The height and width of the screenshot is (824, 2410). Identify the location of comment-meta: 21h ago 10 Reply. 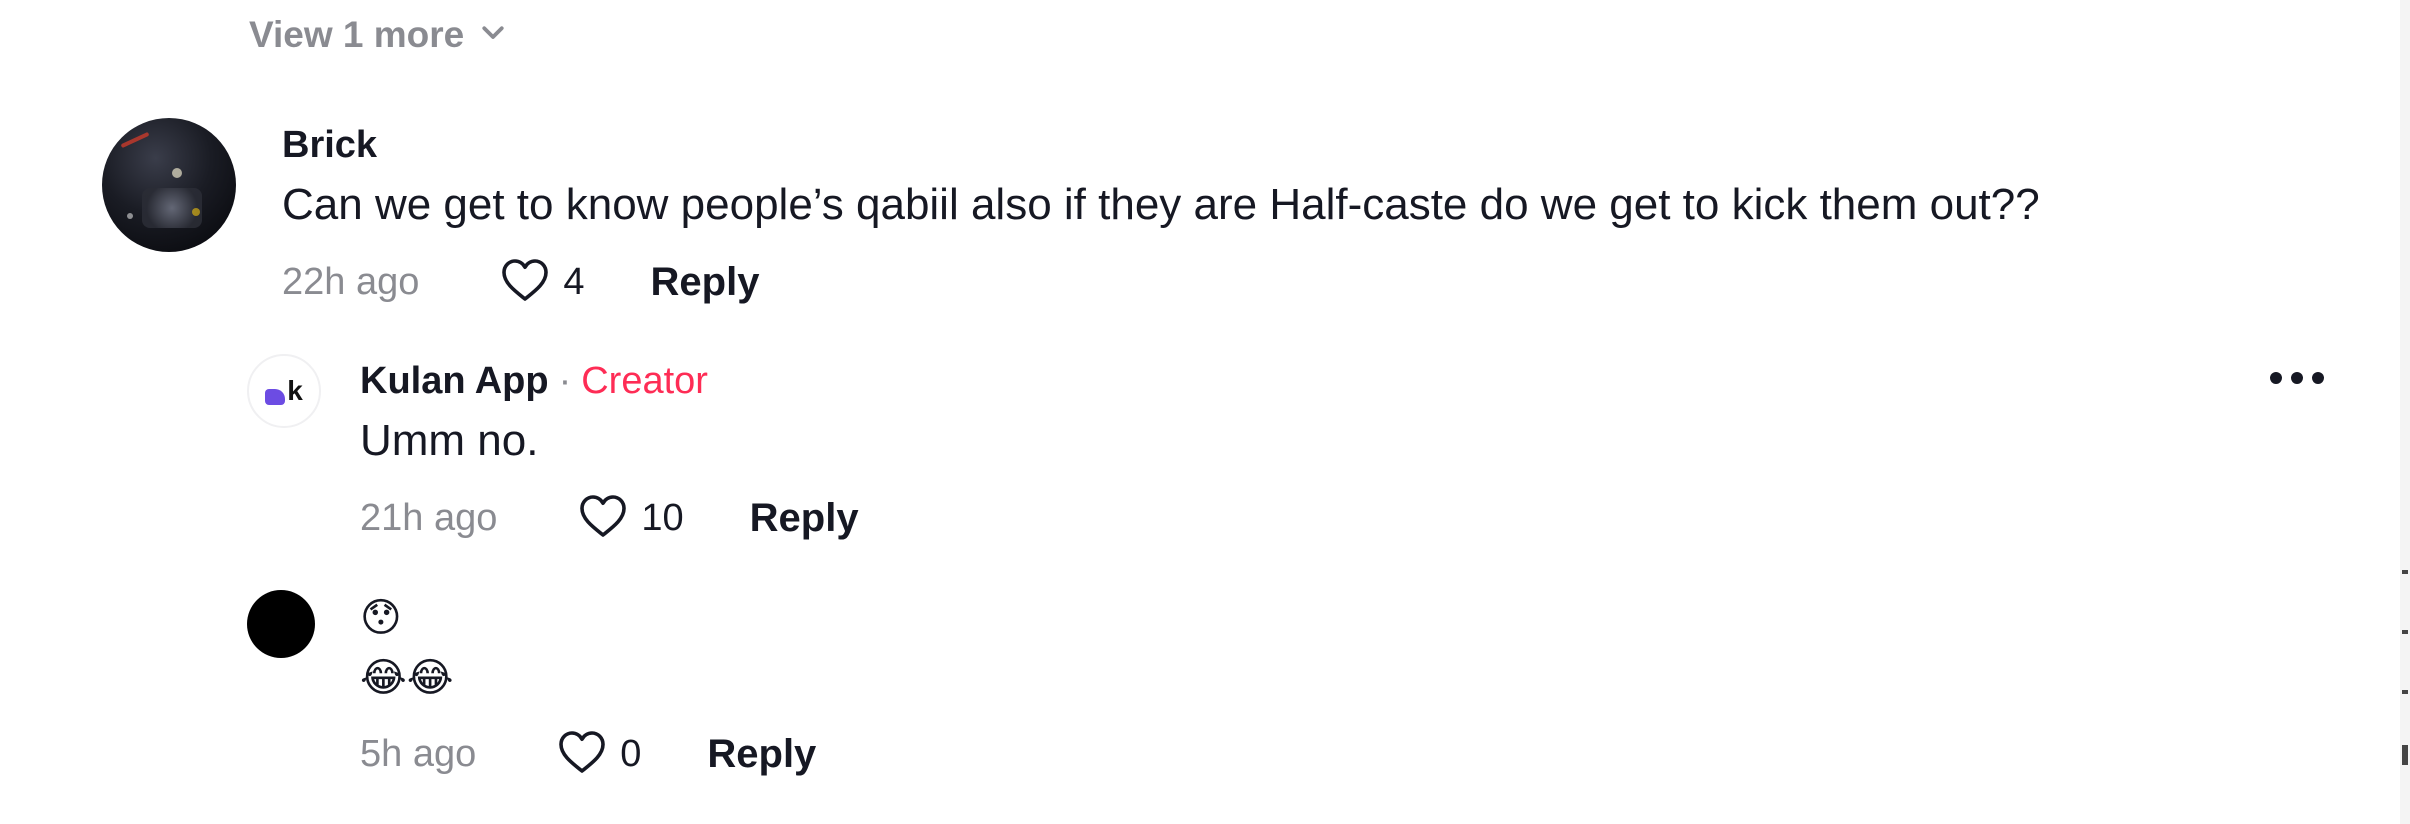
(609, 518).